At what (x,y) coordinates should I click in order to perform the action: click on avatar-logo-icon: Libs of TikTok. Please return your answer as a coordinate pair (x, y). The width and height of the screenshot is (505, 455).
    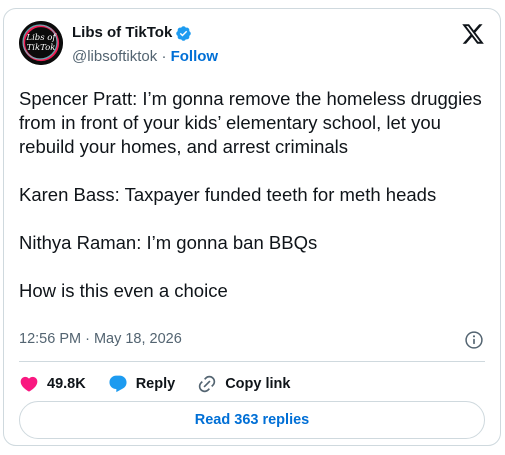
    Looking at the image, I should click on (41, 43).